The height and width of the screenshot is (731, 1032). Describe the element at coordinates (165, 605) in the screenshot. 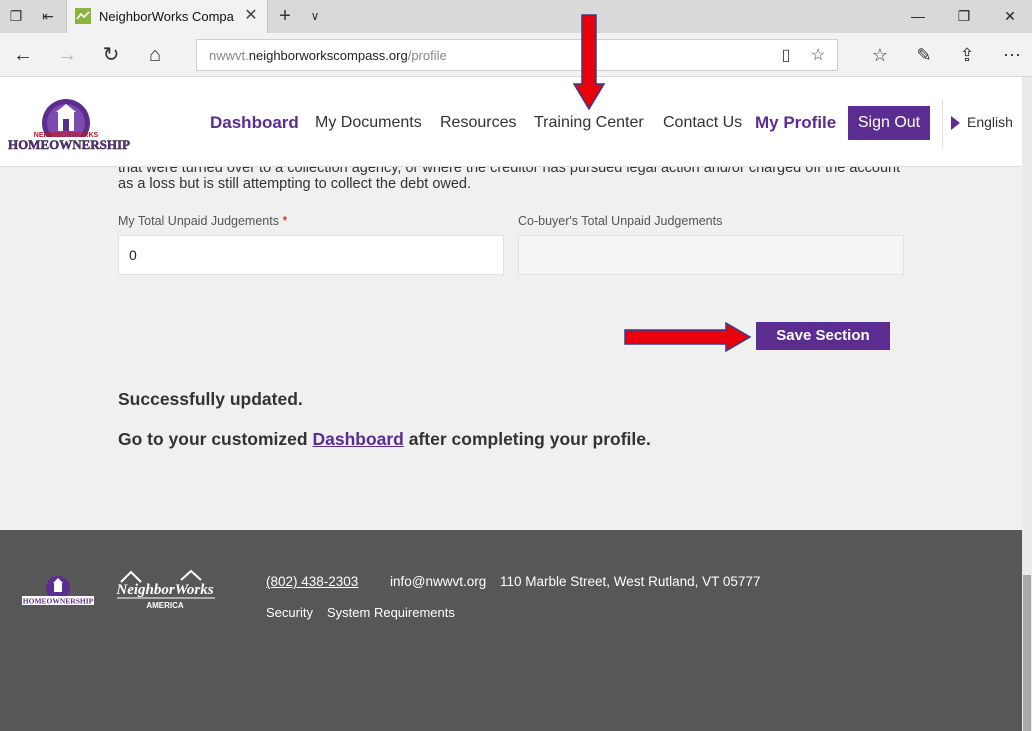

I see `svg-text: AMERICA` at that location.